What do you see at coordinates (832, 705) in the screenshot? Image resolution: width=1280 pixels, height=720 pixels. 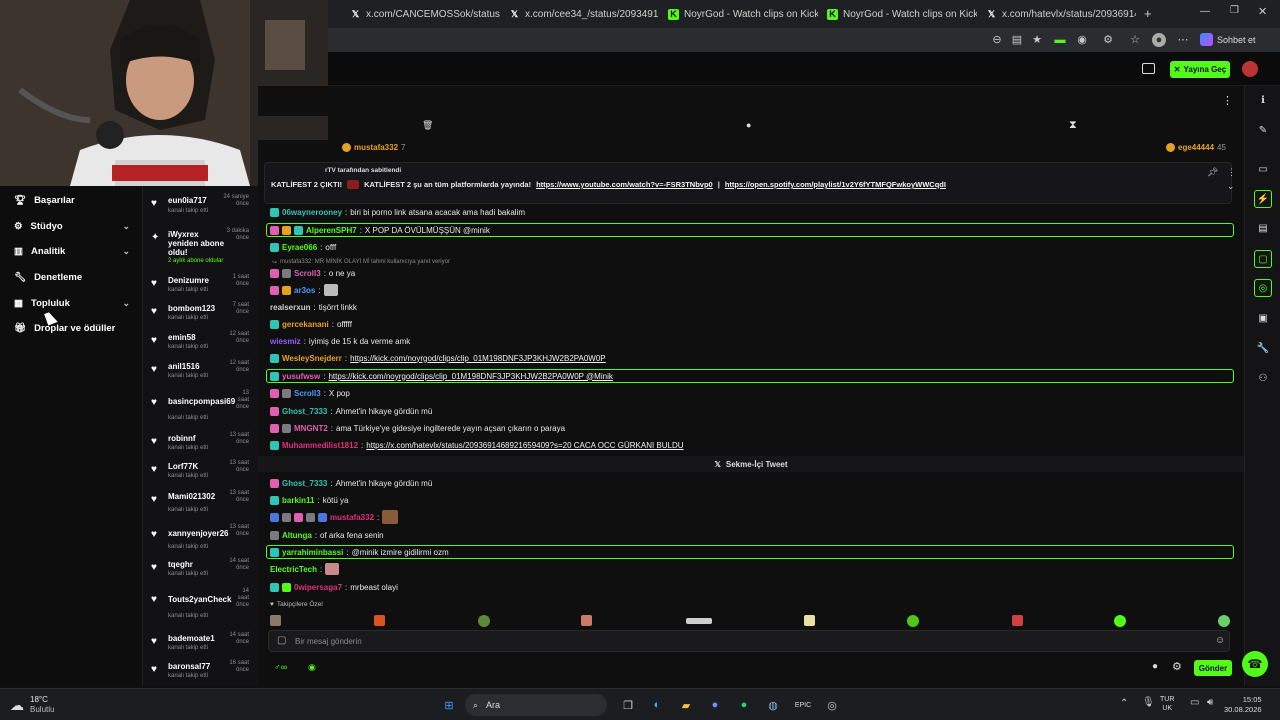 I see `obs-icon: ◎` at bounding box center [832, 705].